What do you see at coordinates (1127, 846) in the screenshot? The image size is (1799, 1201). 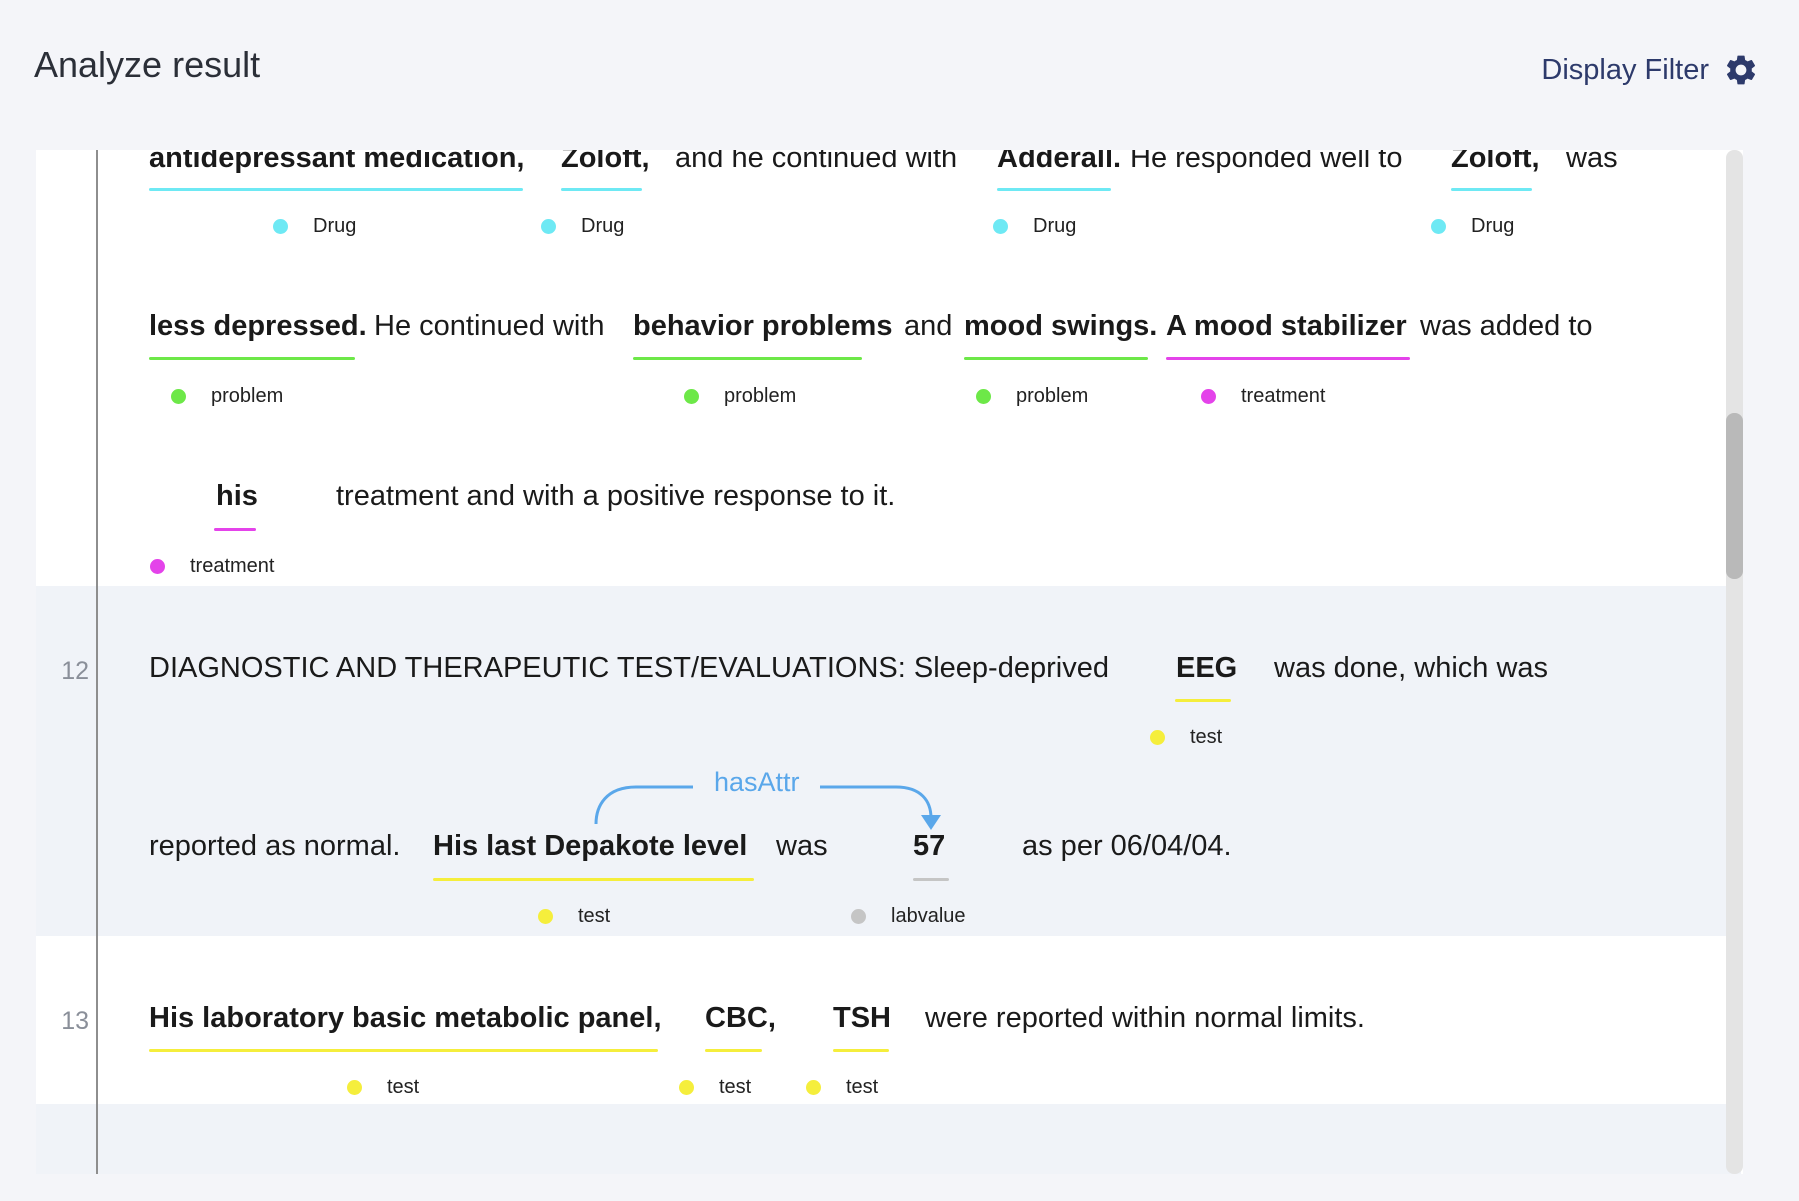 I see `plain-word: as per 06/04/04.` at bounding box center [1127, 846].